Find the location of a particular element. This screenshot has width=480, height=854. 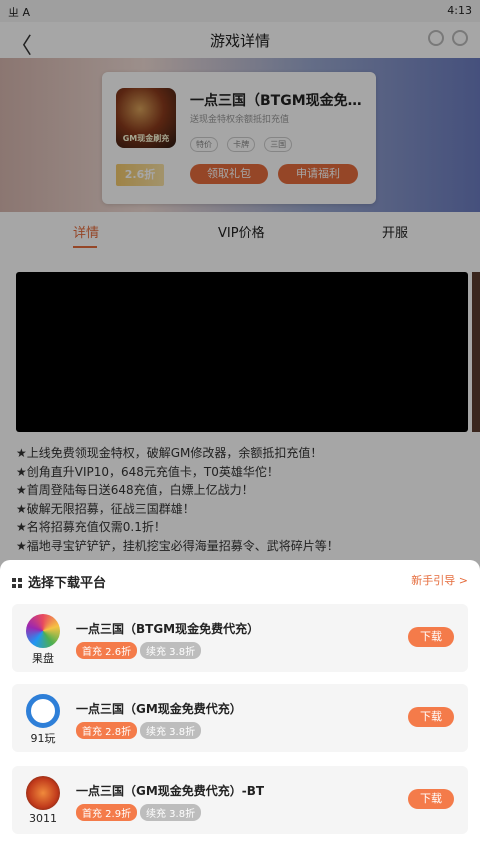

platform-item: 91玩 一点三国（GM现金免费代充） 首充 2.8折 续充 3.8折 下载 is located at coordinates (240, 718).